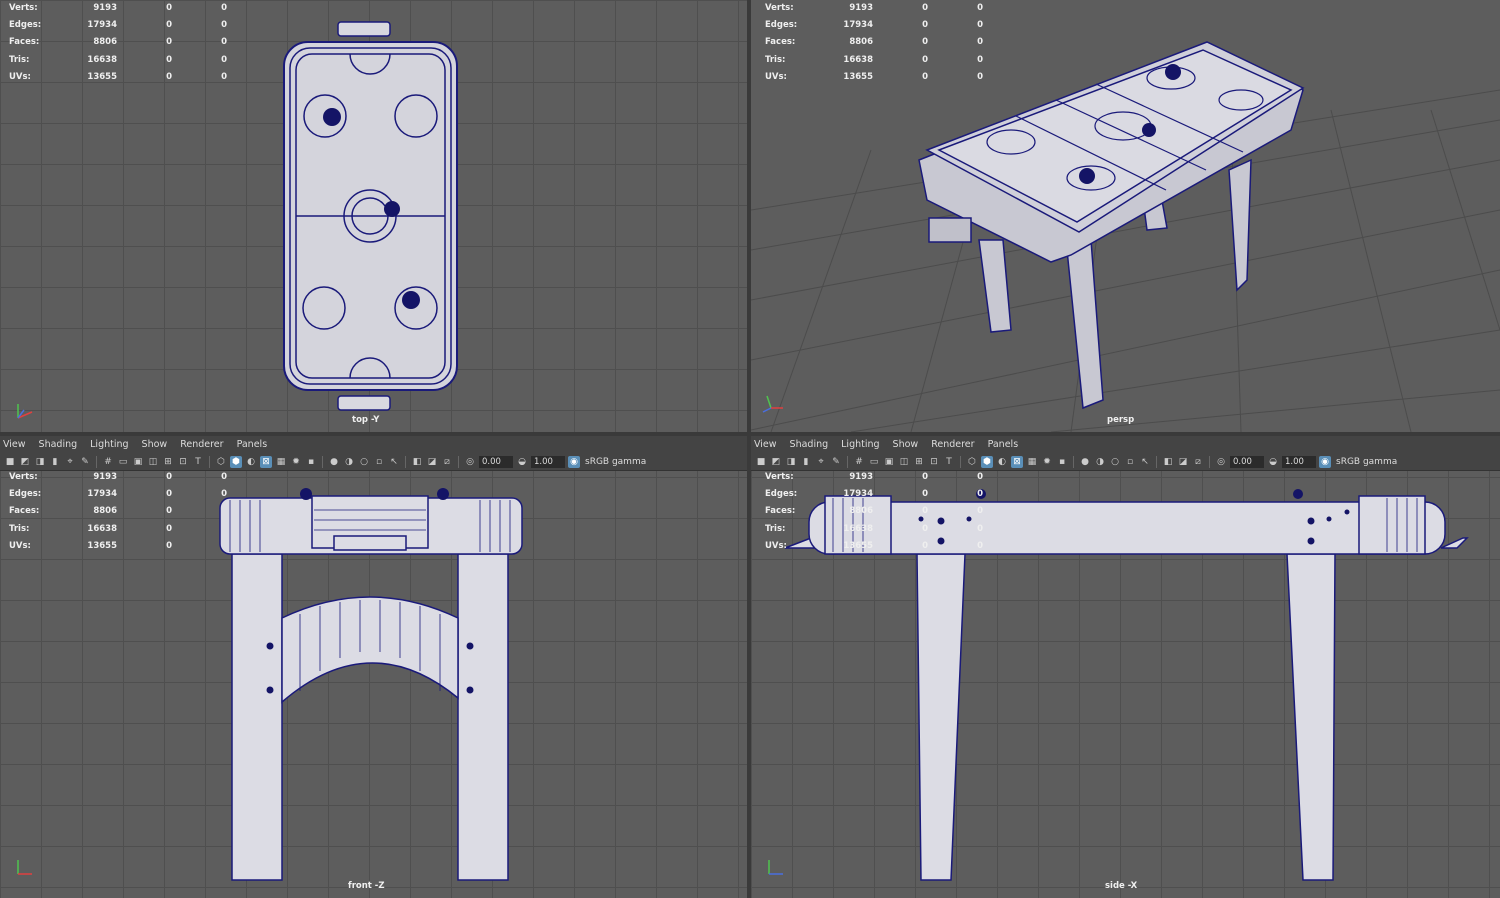 The width and height of the screenshot is (1500, 898). What do you see at coordinates (1121, 420) in the screenshot?
I see `viewport-label-persp: persp` at bounding box center [1121, 420].